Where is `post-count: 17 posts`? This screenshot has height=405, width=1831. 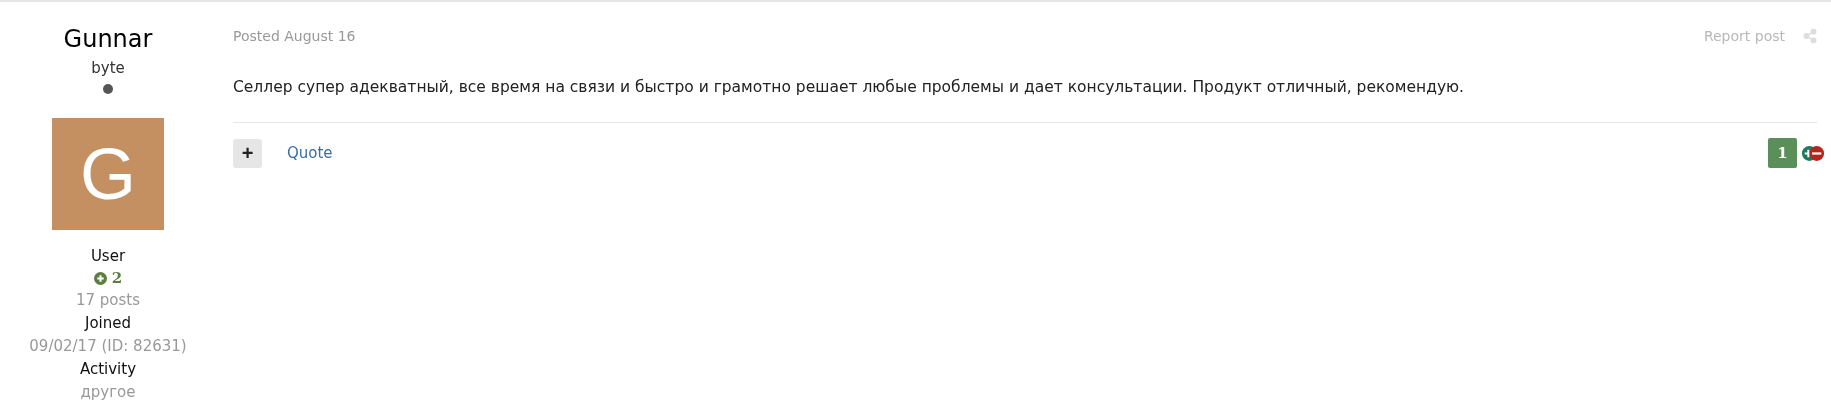
post-count: 17 posts is located at coordinates (108, 300).